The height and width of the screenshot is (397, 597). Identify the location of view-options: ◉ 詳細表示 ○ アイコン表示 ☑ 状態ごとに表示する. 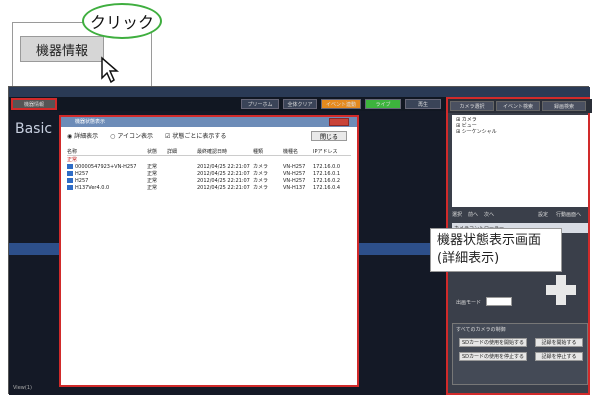
(146, 135).